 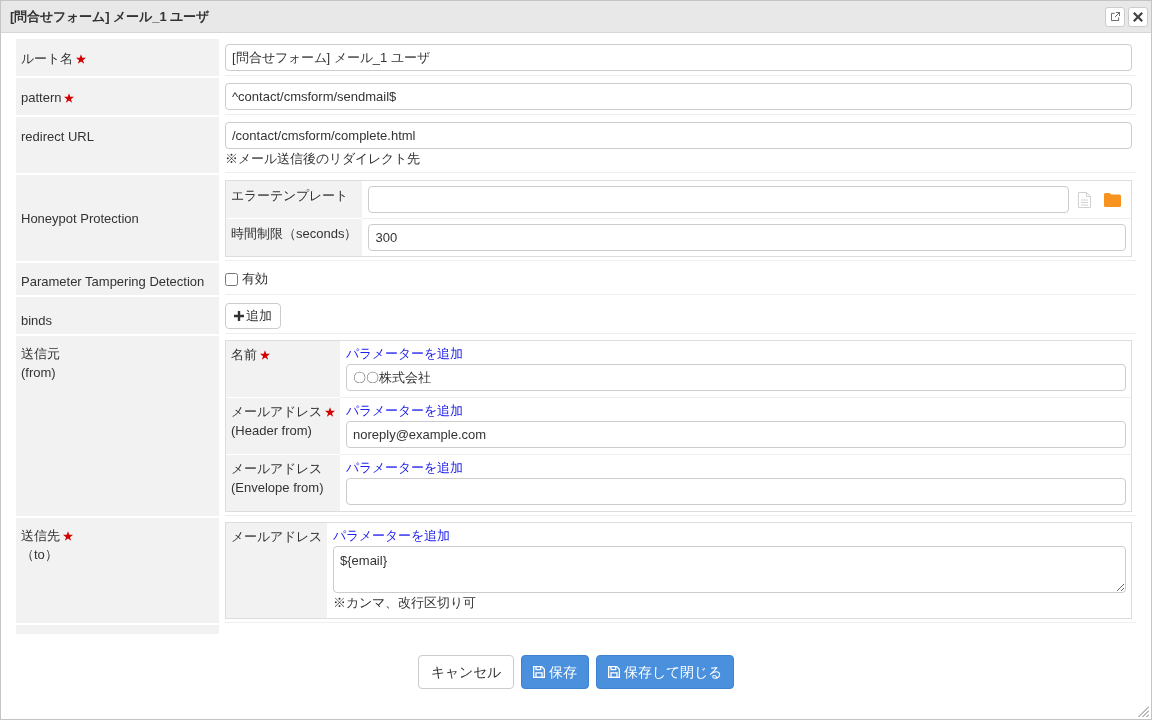 What do you see at coordinates (47, 59) in the screenshot?
I see `field-label: ルート名` at bounding box center [47, 59].